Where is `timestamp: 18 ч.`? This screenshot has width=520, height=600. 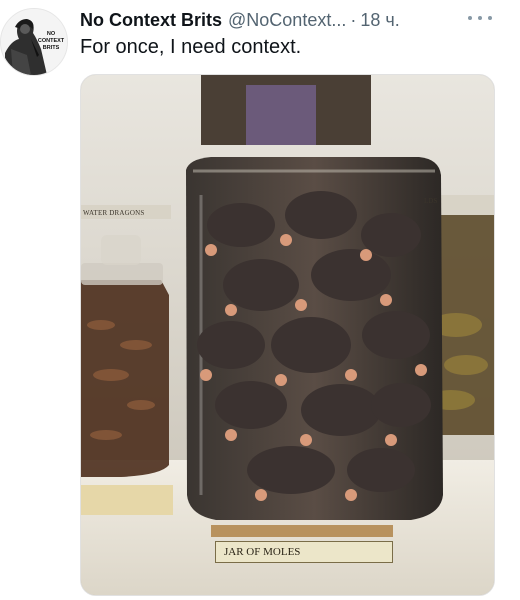 timestamp: 18 ч. is located at coordinates (379, 20).